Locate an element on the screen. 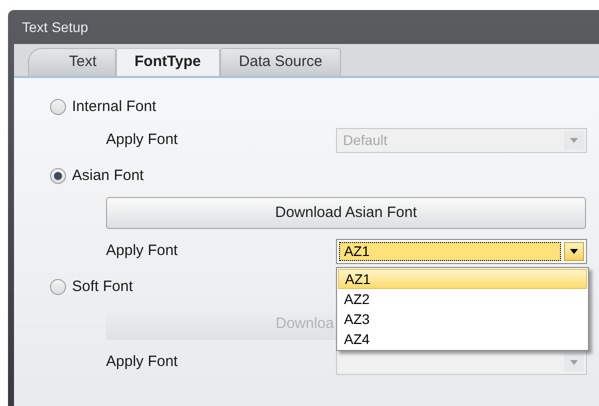 This screenshot has width=599, height=406. tab: Data Source is located at coordinates (281, 62).